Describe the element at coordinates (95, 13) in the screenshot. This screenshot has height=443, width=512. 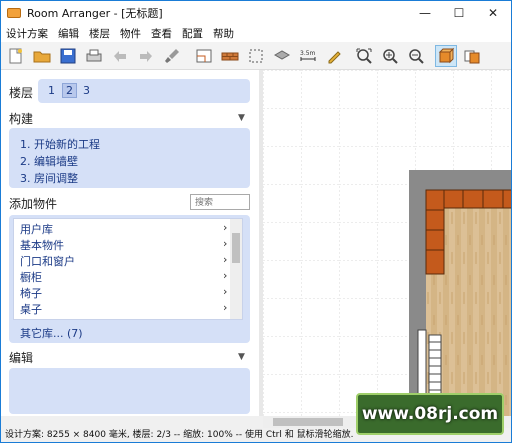
I see `window-title: Room Arranger - [无标题]` at that location.